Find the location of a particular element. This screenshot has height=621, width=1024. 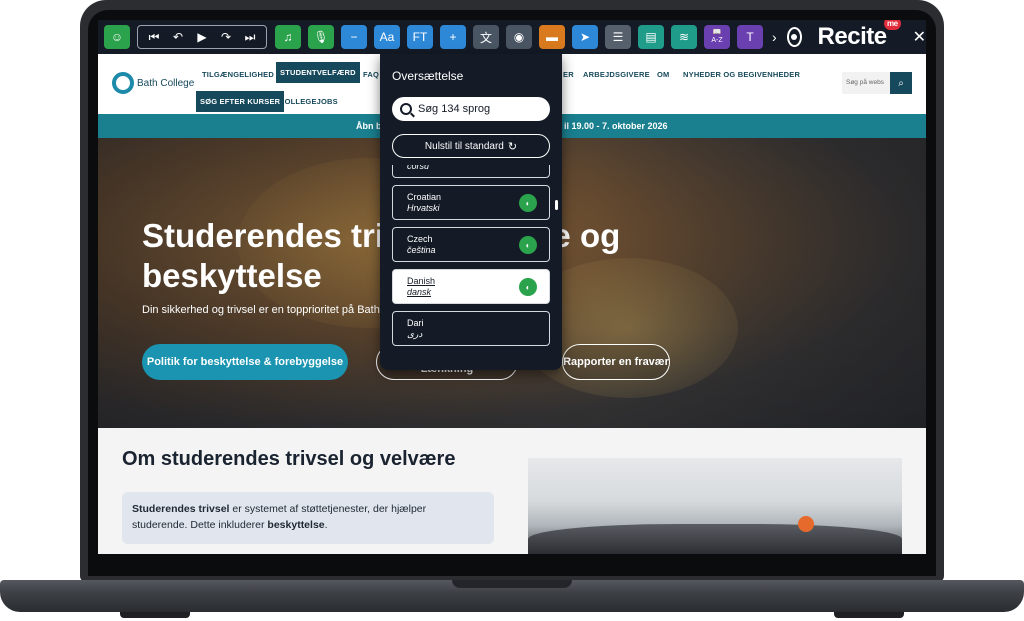

screen-mask-icon: ☰ is located at coordinates (618, 37).